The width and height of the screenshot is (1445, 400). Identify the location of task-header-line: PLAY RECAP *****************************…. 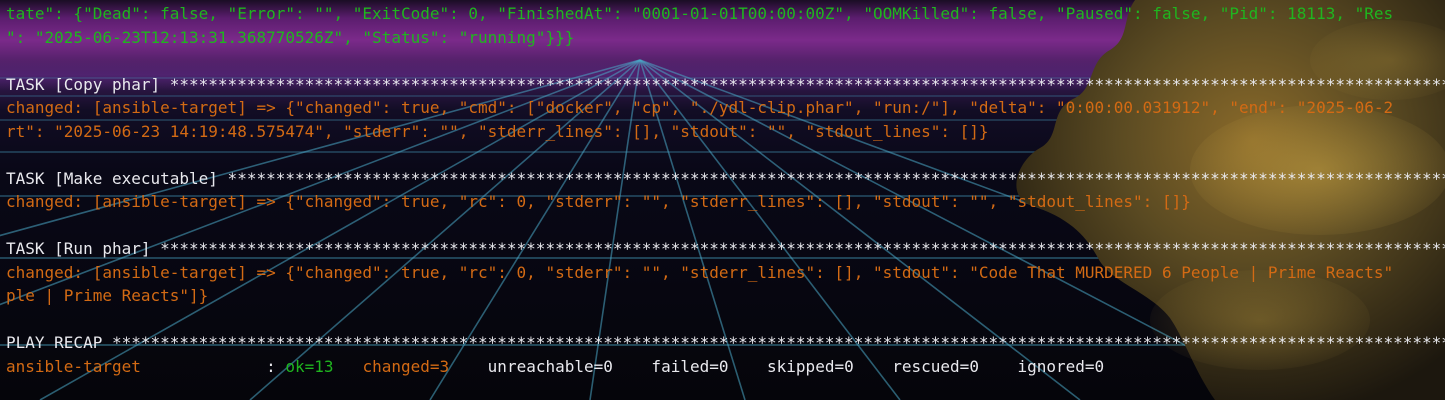
(725, 342).